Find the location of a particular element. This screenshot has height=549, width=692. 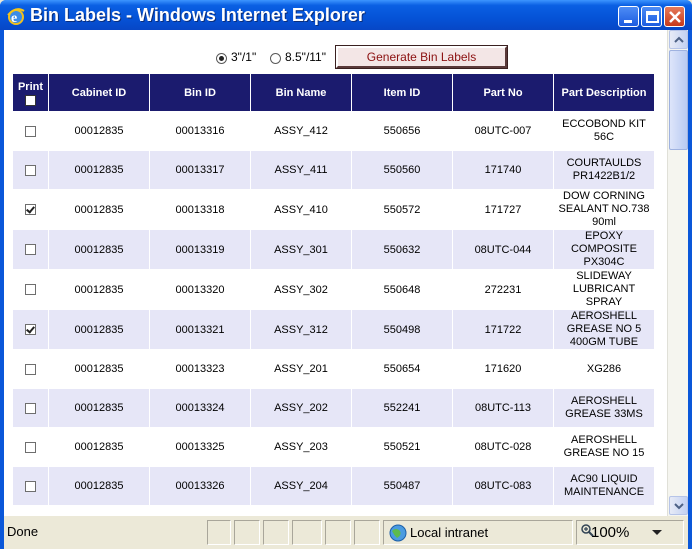

scroll-down-button is located at coordinates (678, 505).